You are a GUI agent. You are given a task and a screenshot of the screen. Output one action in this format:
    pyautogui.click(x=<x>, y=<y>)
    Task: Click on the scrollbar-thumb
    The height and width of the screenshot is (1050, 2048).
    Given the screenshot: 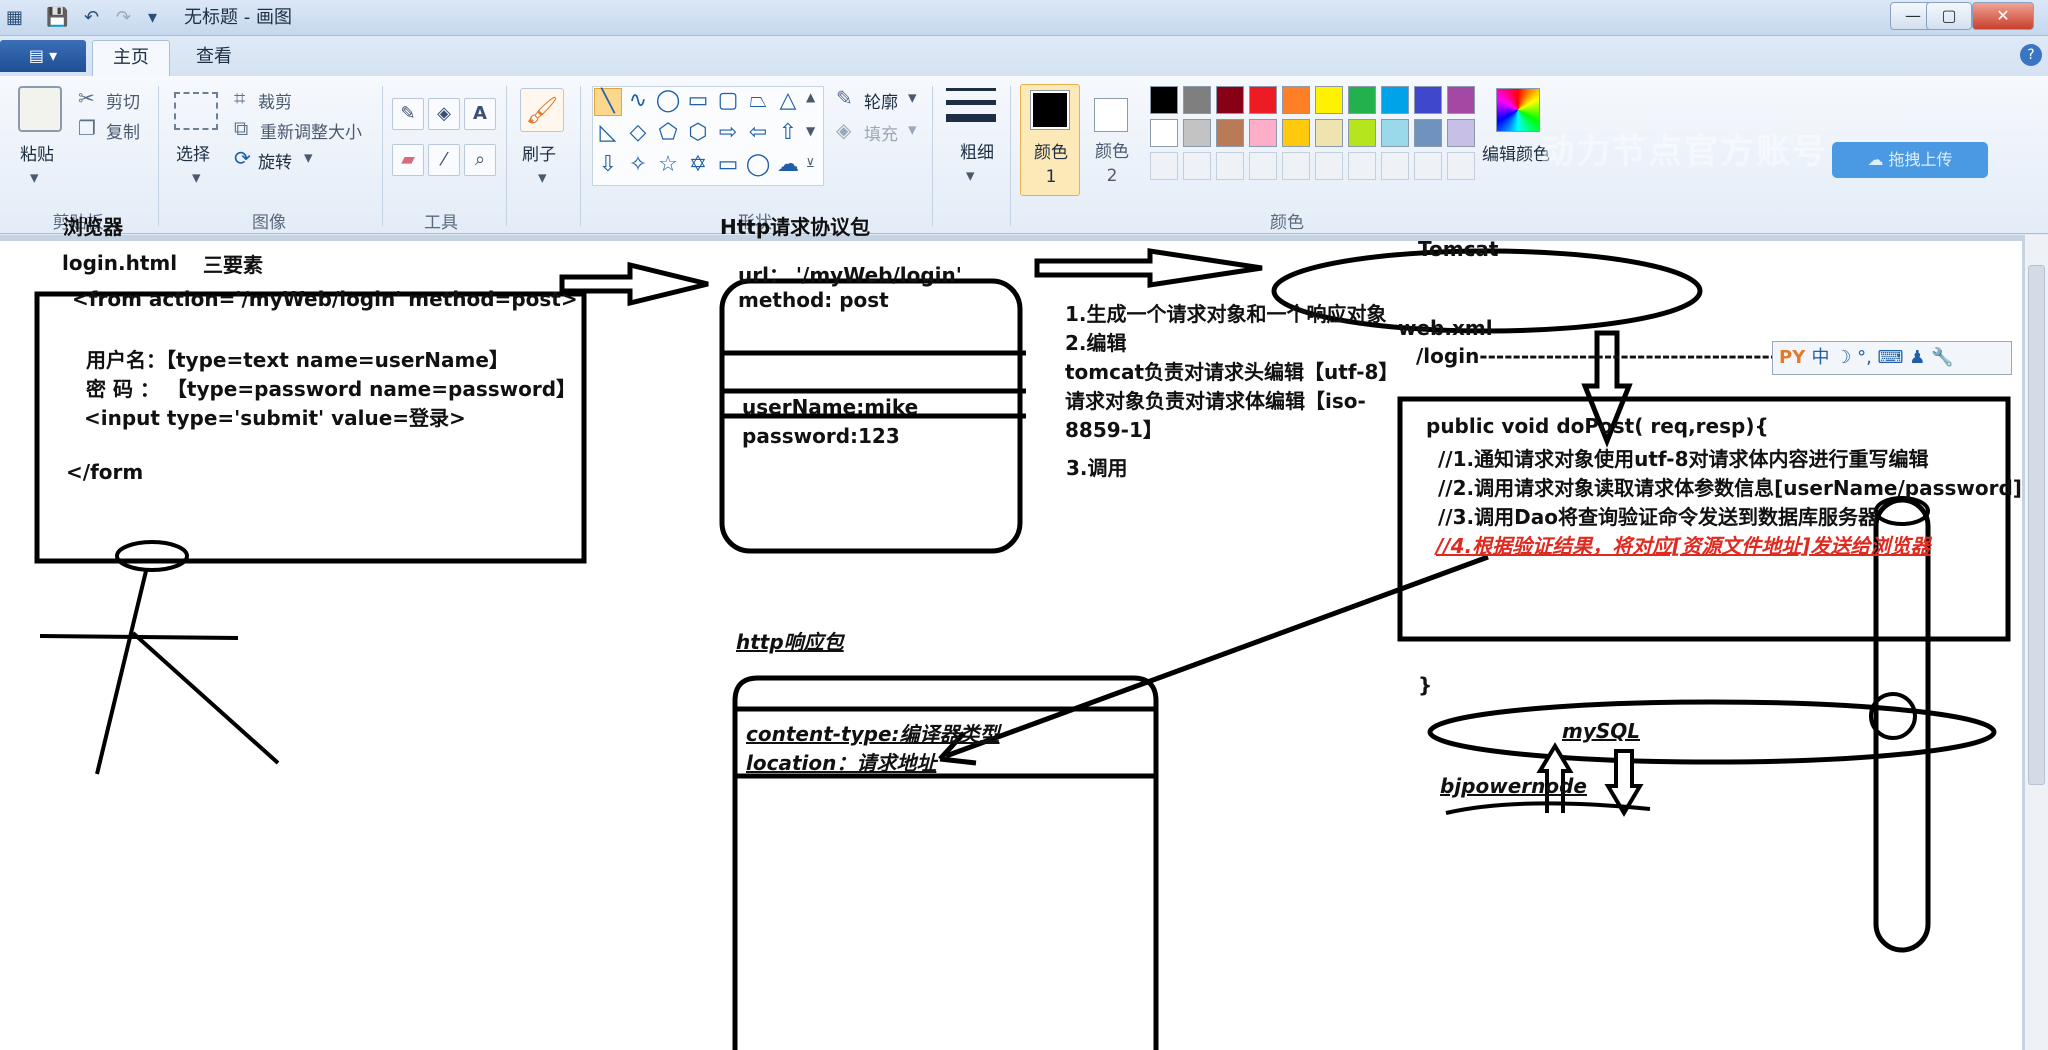 What is the action you would take?
    pyautogui.click(x=2036, y=525)
    